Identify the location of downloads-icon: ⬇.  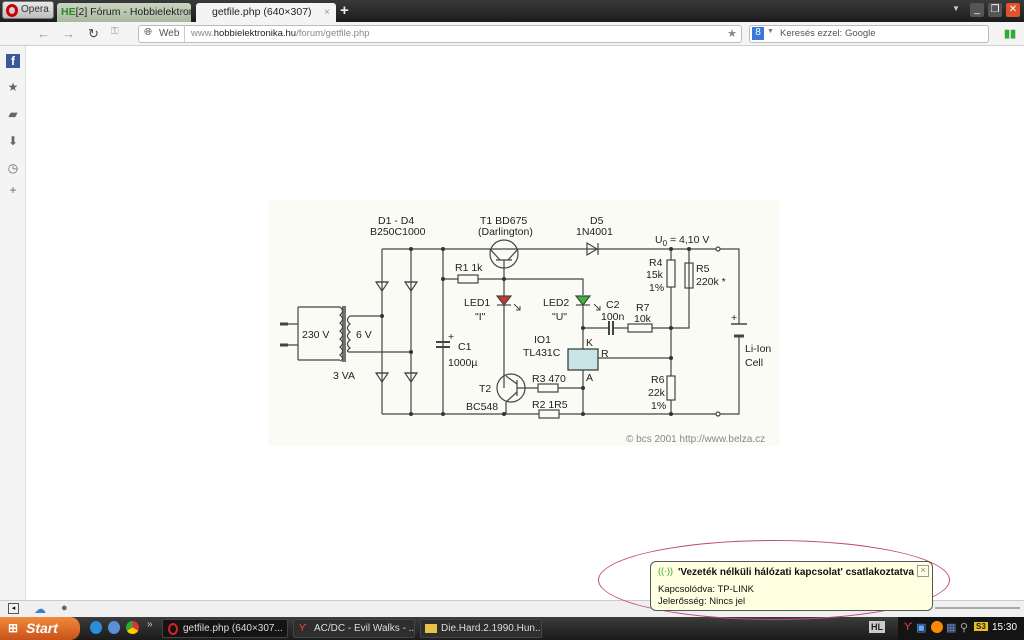
(13, 141).